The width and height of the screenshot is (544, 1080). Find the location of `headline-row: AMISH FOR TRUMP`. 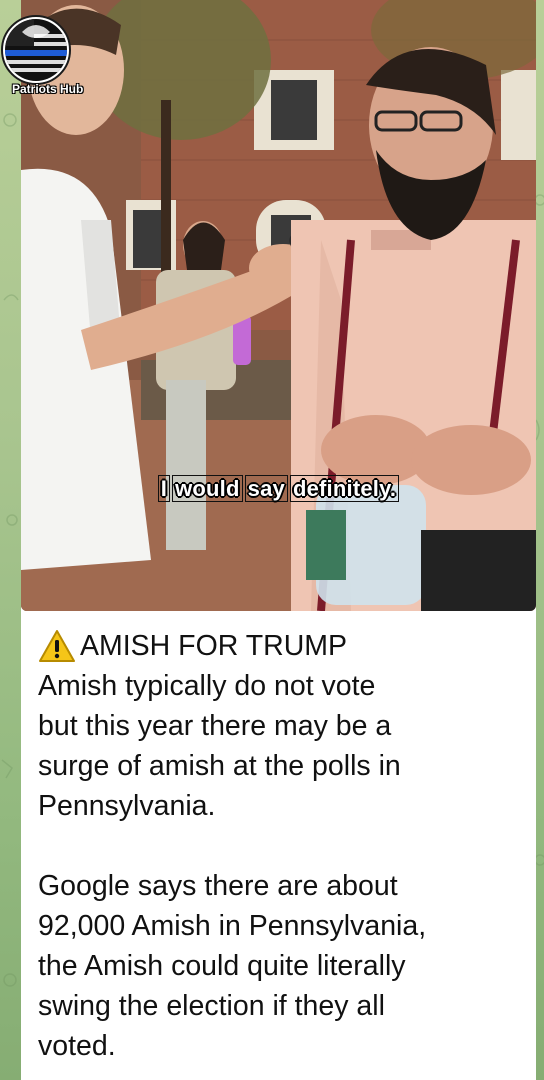

headline-row: AMISH FOR TRUMP is located at coordinates (283, 646).